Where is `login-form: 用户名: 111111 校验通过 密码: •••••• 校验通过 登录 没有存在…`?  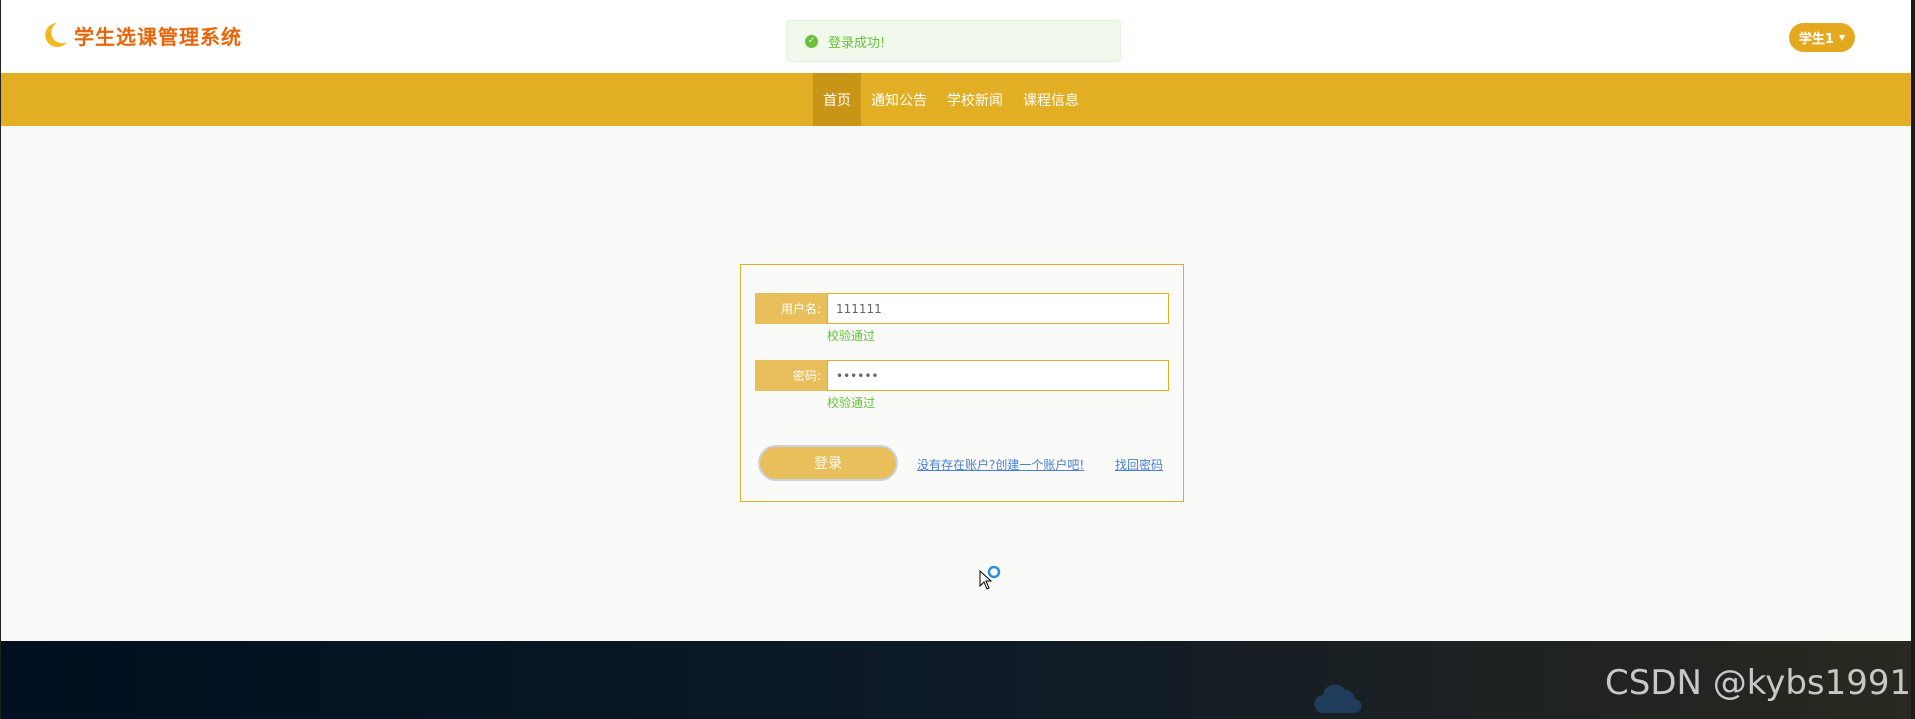
login-form: 用户名: 111111 校验通过 密码: •••••• 校验通过 登录 没有存在… is located at coordinates (962, 383).